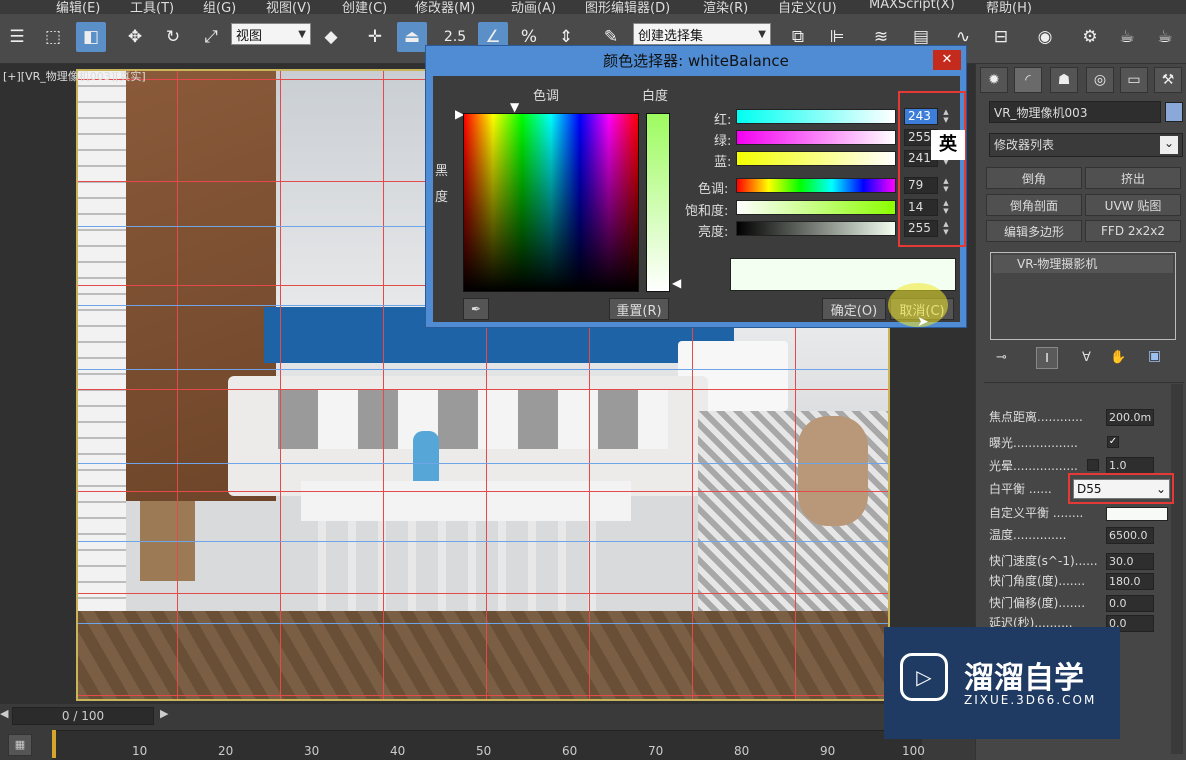  I want to click on render-frame-icon: ☕, so click(1127, 37).